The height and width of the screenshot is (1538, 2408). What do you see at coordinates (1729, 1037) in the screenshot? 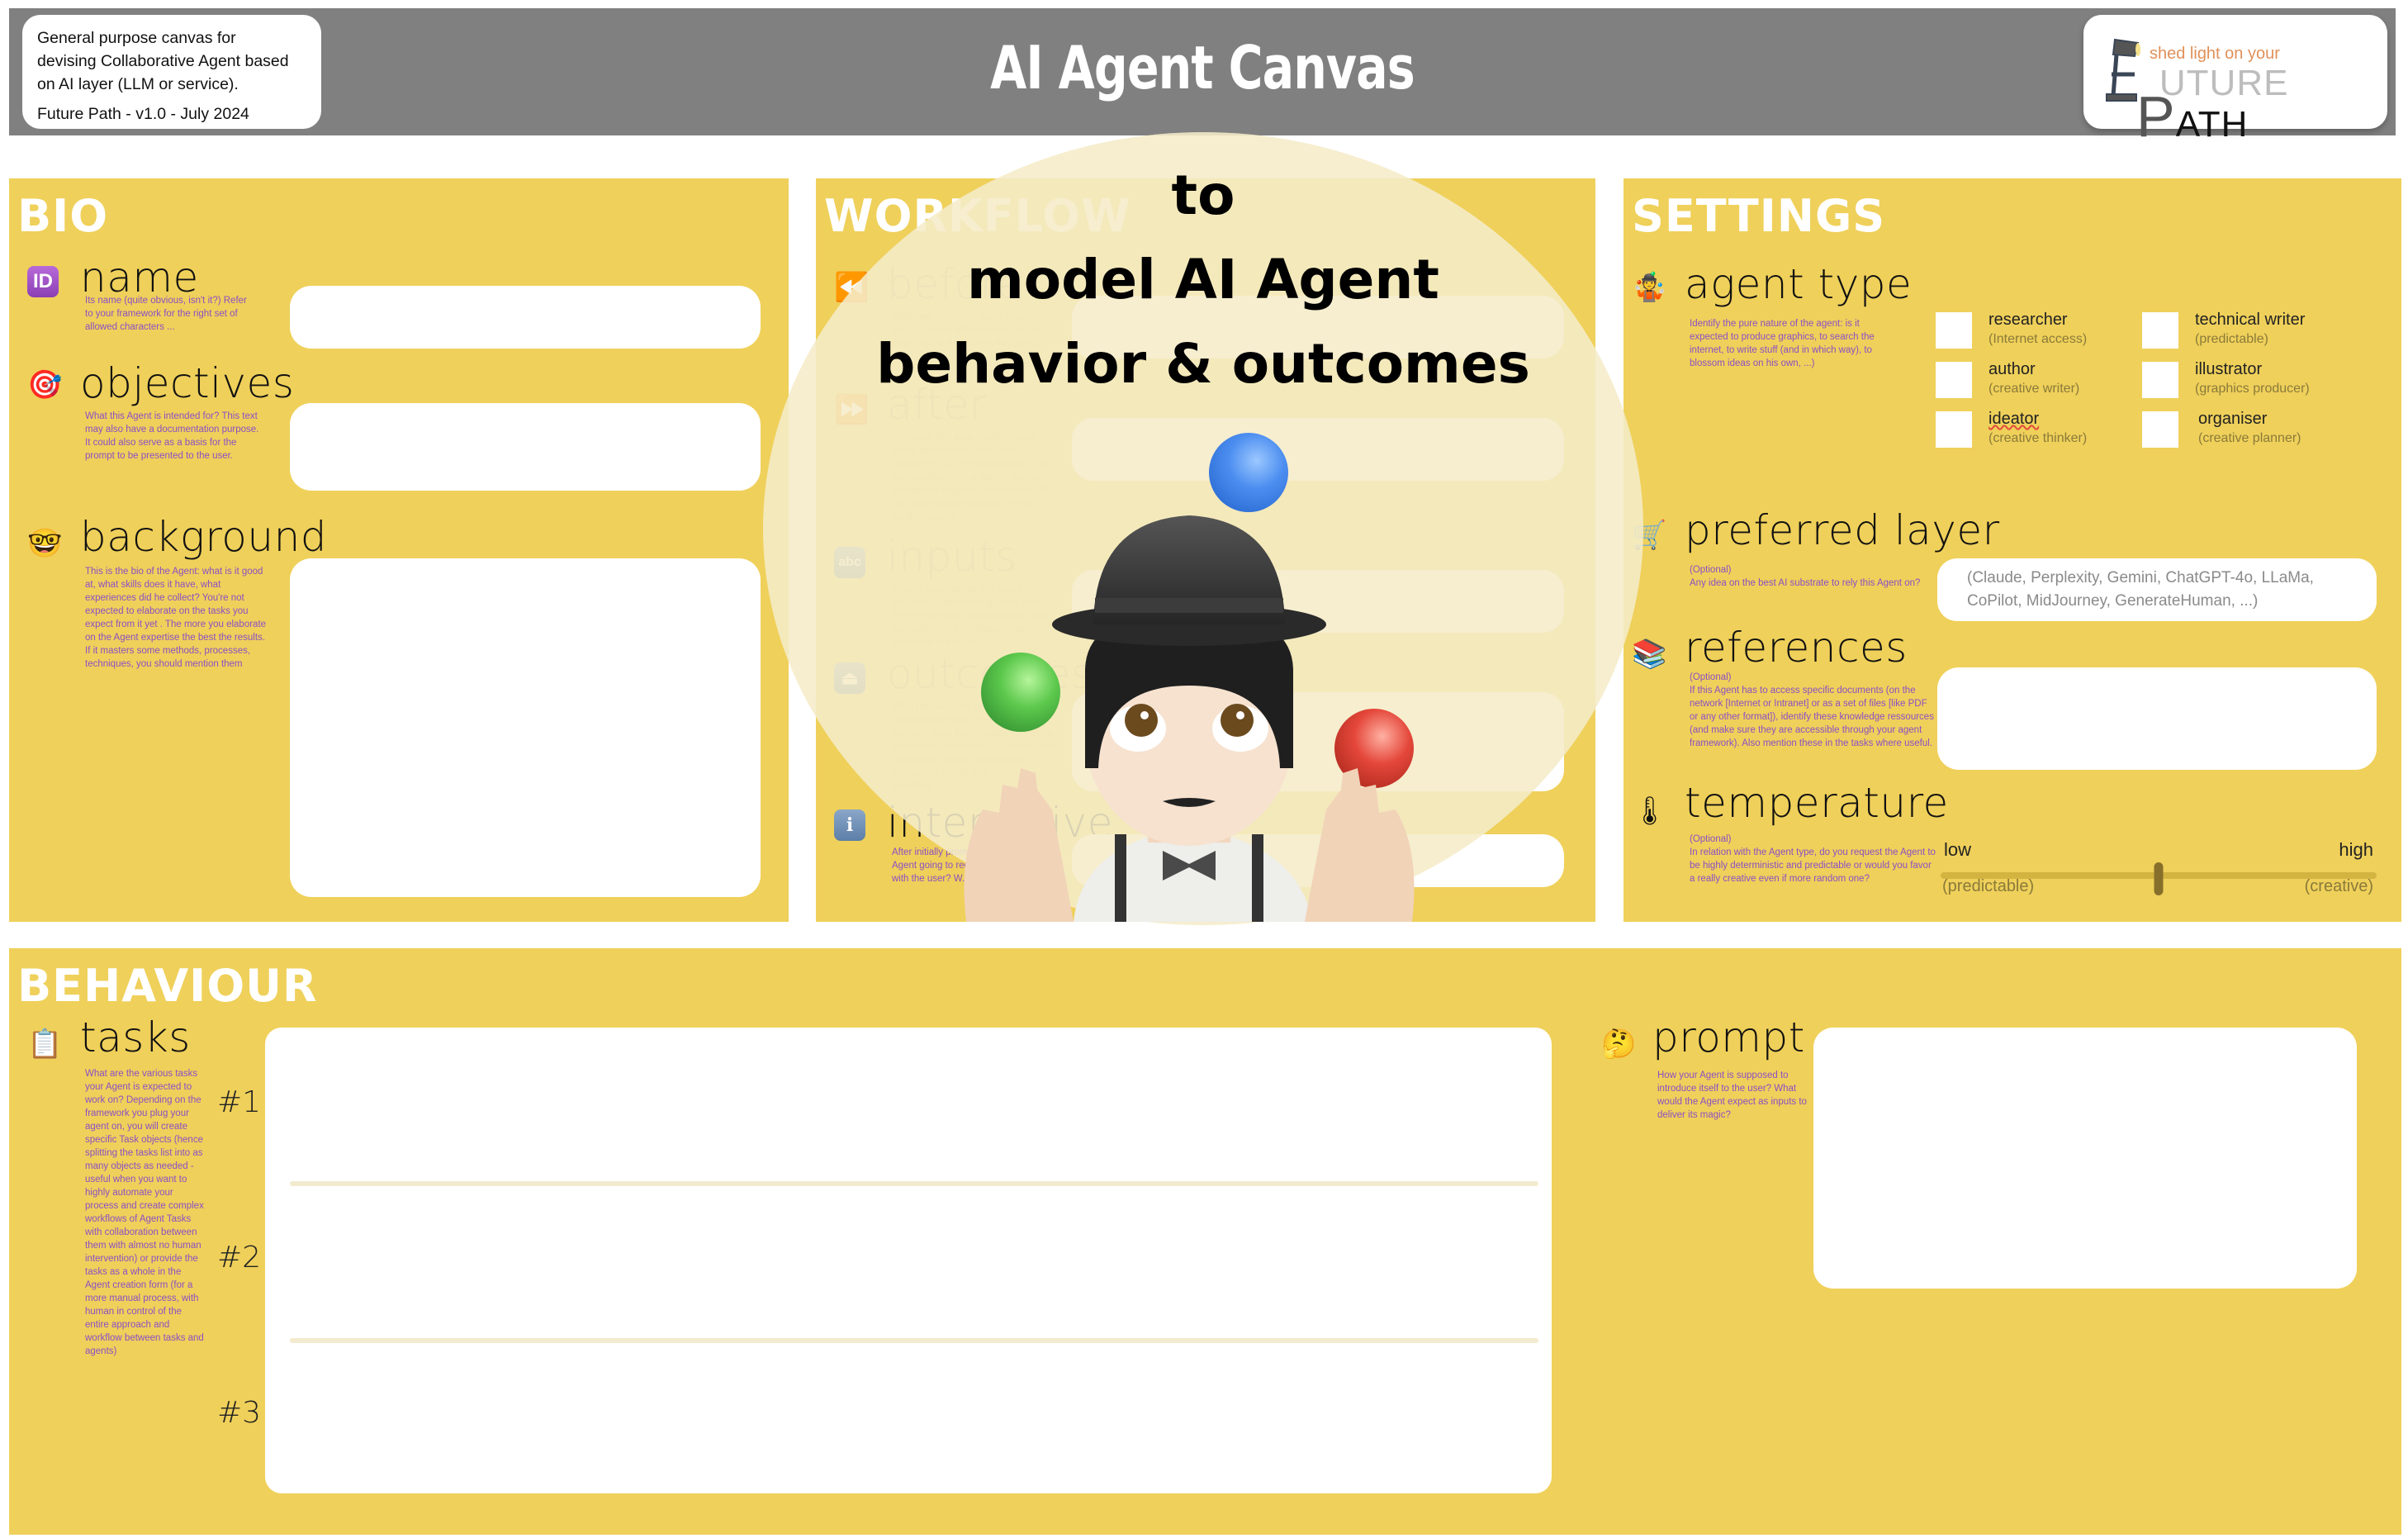
I see `prompt-label: prompt` at bounding box center [1729, 1037].